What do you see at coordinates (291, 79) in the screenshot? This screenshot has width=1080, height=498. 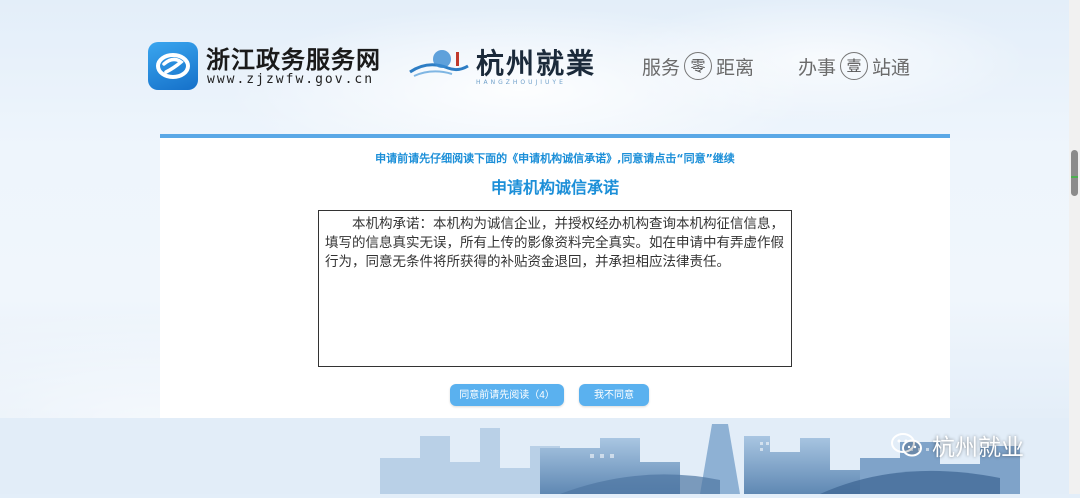 I see `zjzwfw-url: www.zjzwfw.gov.cn` at bounding box center [291, 79].